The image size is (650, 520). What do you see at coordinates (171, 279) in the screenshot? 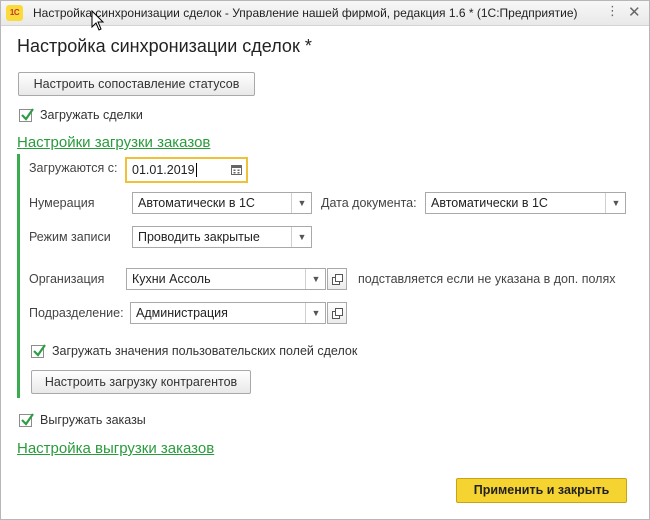
I see `organization-value: Кухни Ассоль` at bounding box center [171, 279].